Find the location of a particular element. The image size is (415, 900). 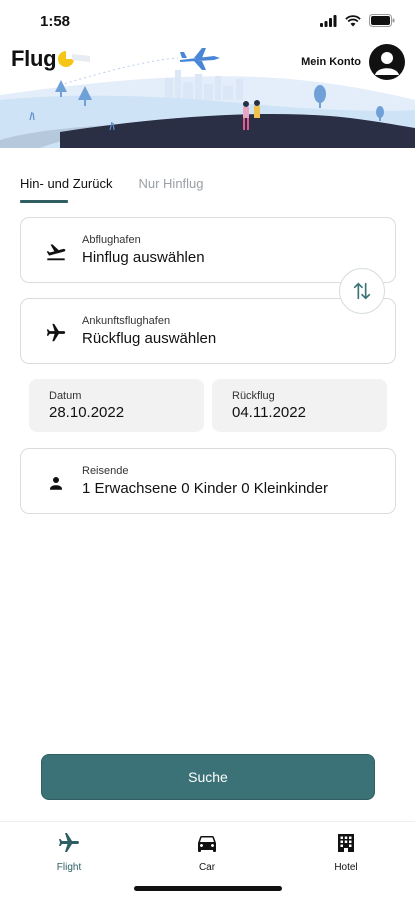

nav-item-hotel: Hotel is located at coordinates (346, 851).